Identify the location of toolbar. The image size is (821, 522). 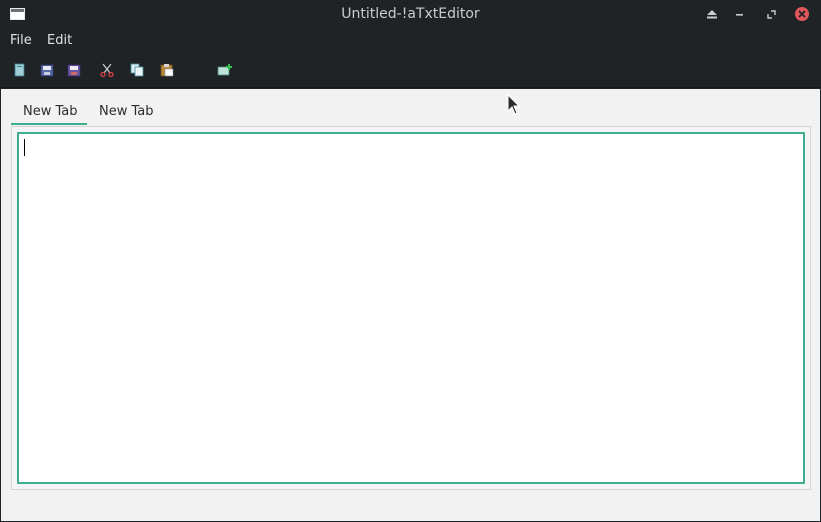
(410, 71).